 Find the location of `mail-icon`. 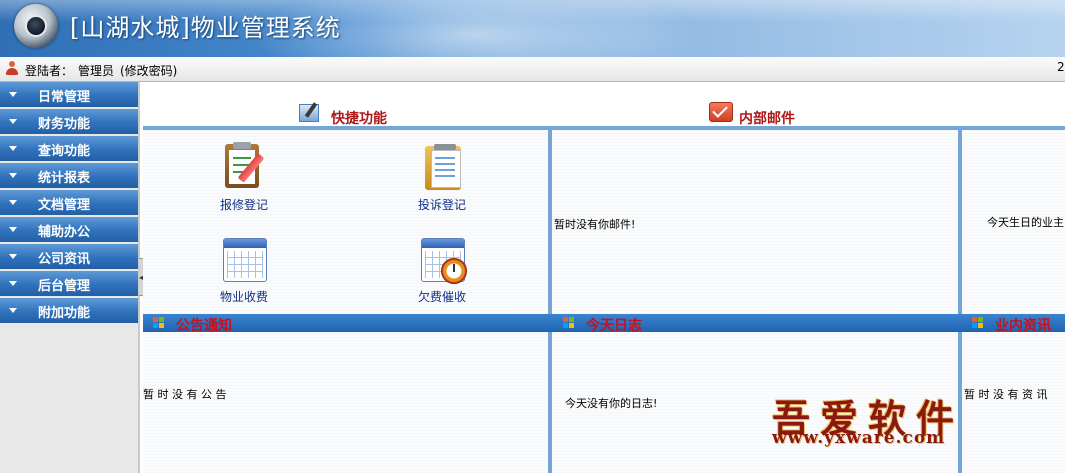

mail-icon is located at coordinates (721, 112).